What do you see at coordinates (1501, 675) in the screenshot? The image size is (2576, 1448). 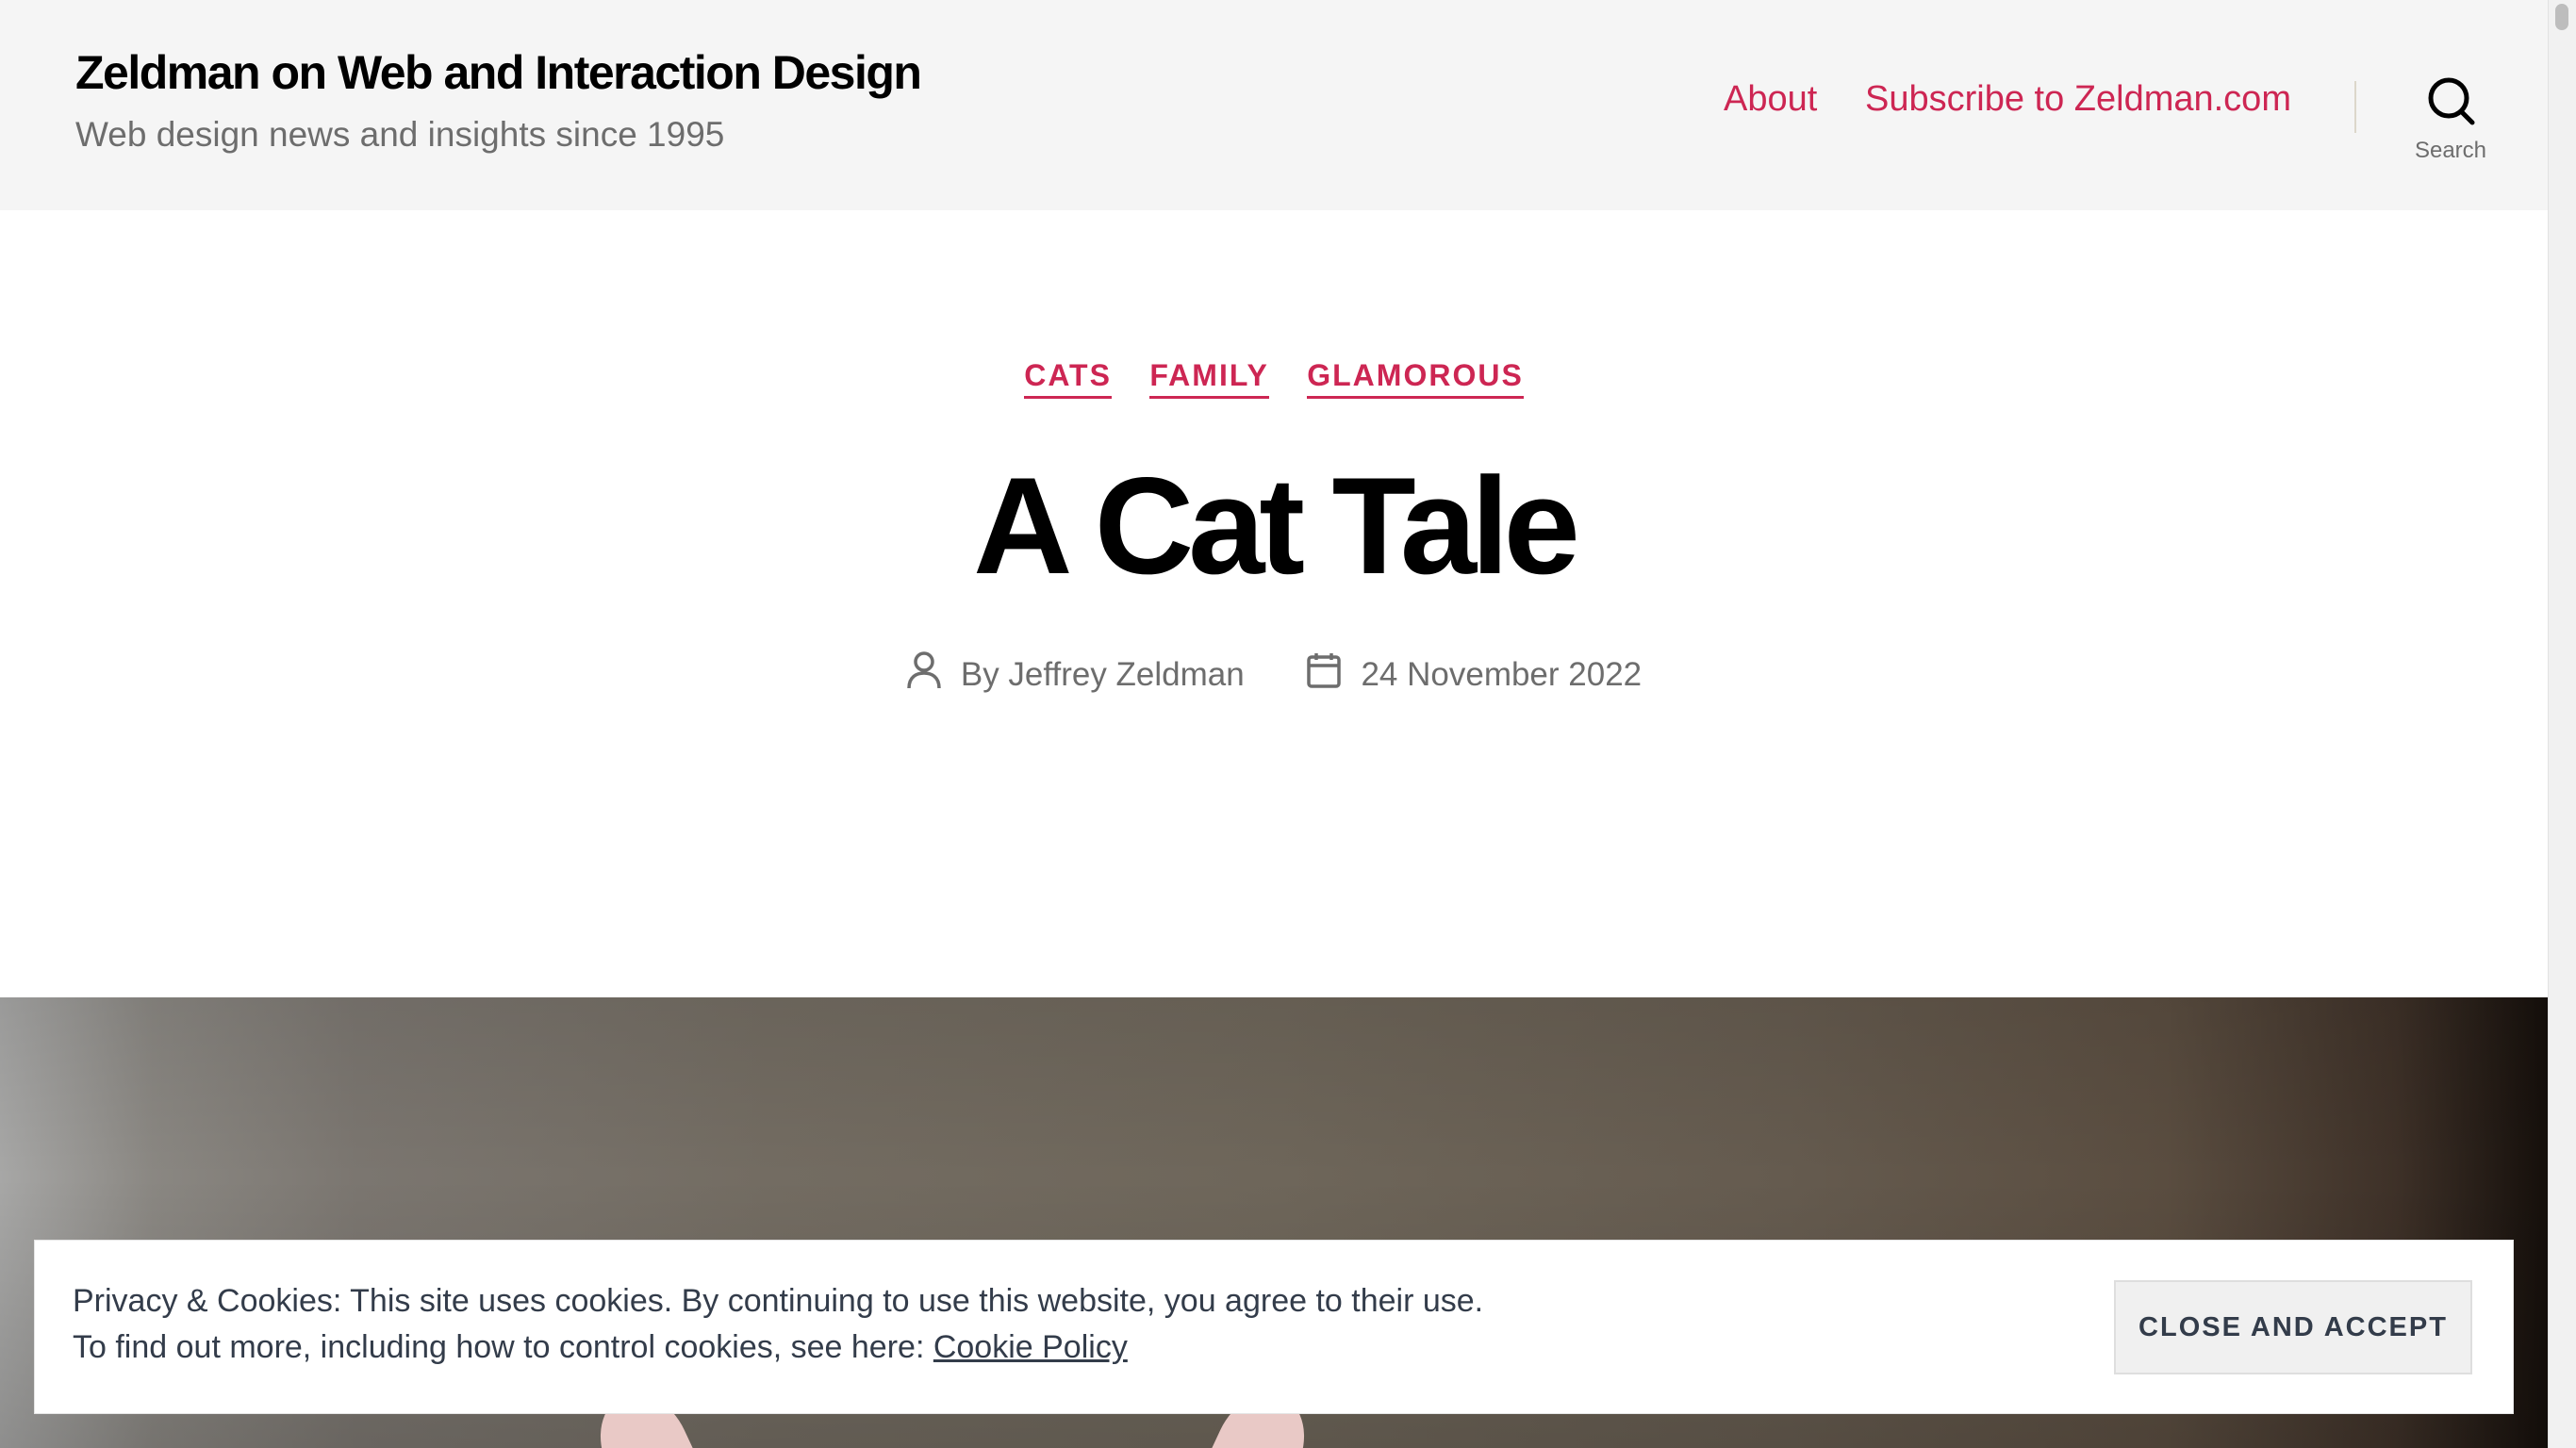 I see `date-link: 24 November 2022` at bounding box center [1501, 675].